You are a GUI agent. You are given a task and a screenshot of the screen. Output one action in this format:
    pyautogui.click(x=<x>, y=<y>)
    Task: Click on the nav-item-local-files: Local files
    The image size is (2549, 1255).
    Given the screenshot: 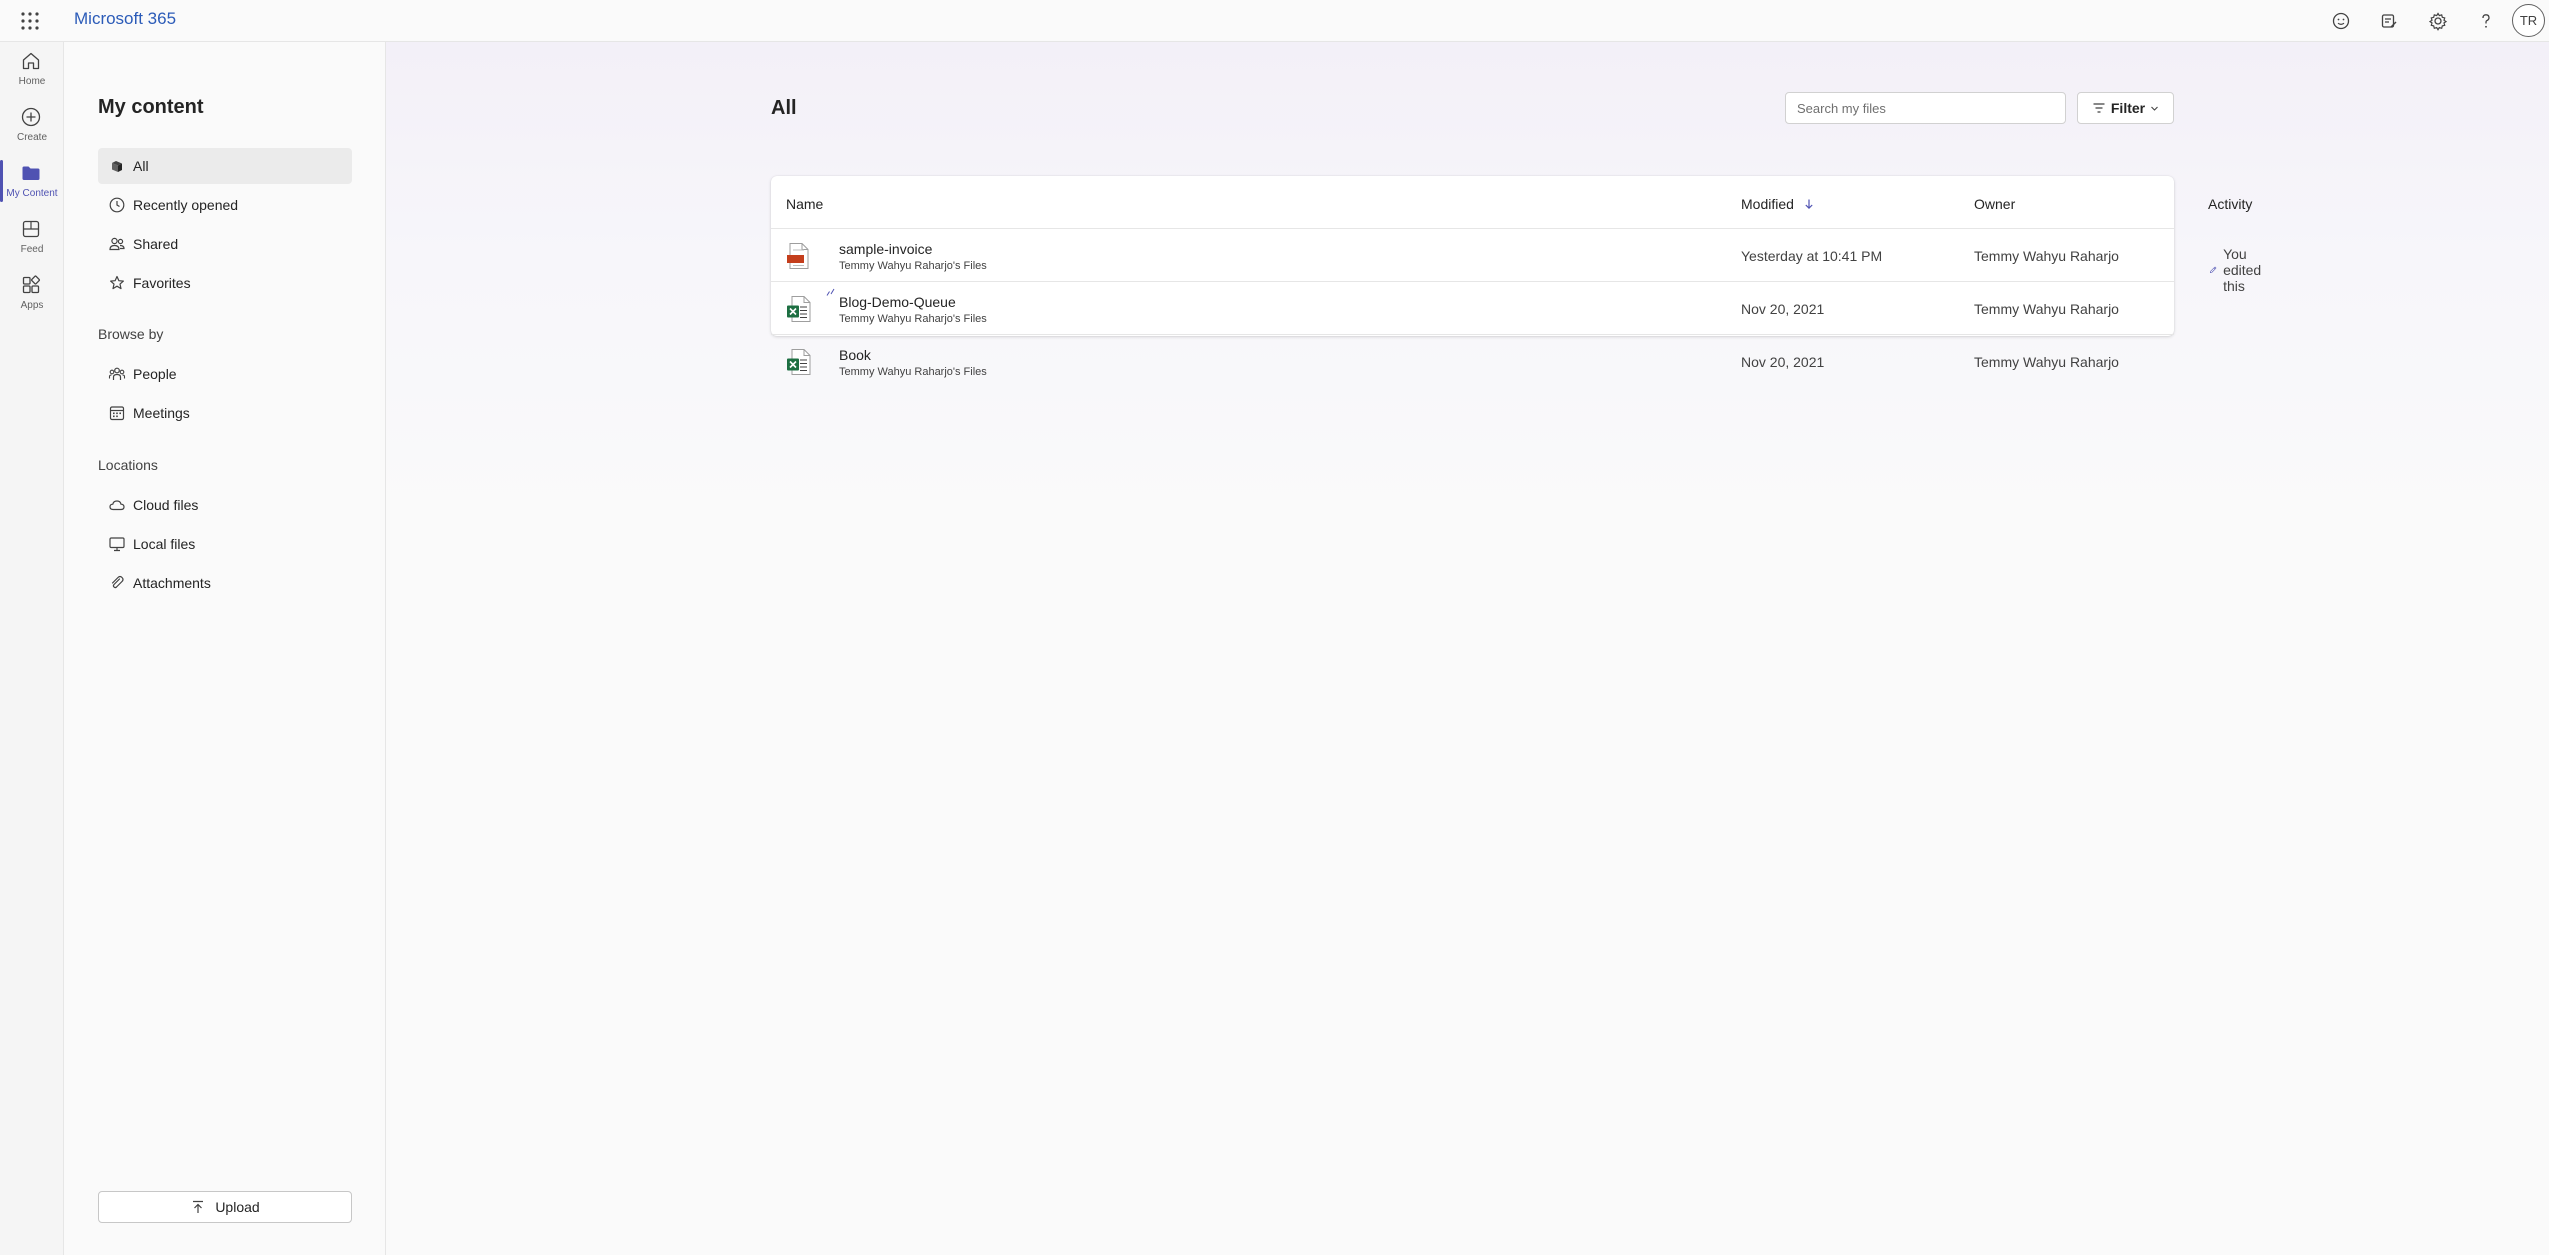 What is the action you would take?
    pyautogui.click(x=225, y=544)
    